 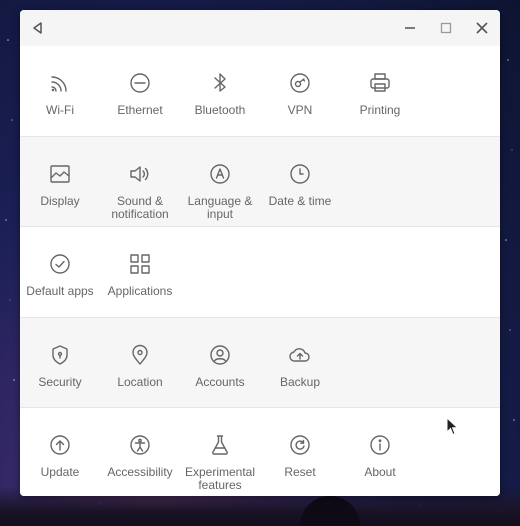 I want to click on tile-label: Applications, so click(x=140, y=291).